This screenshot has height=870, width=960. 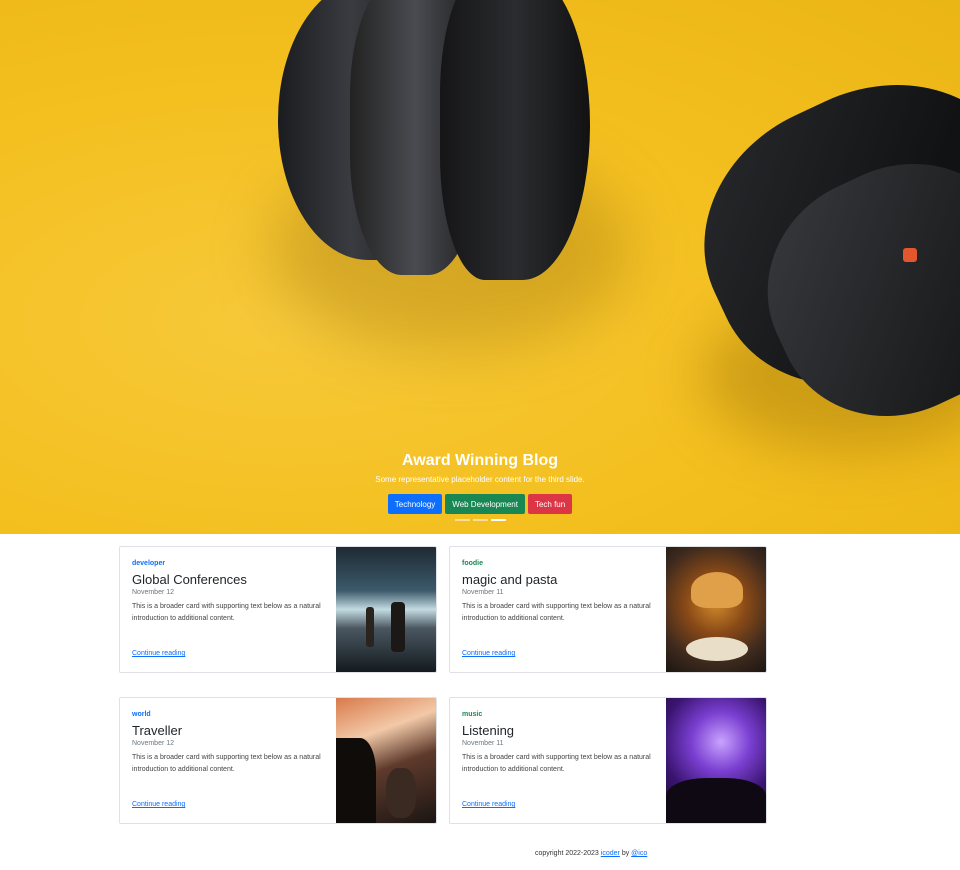 I want to click on footer: copyright 2022-2023 icoder by @ico, so click(x=591, y=853).